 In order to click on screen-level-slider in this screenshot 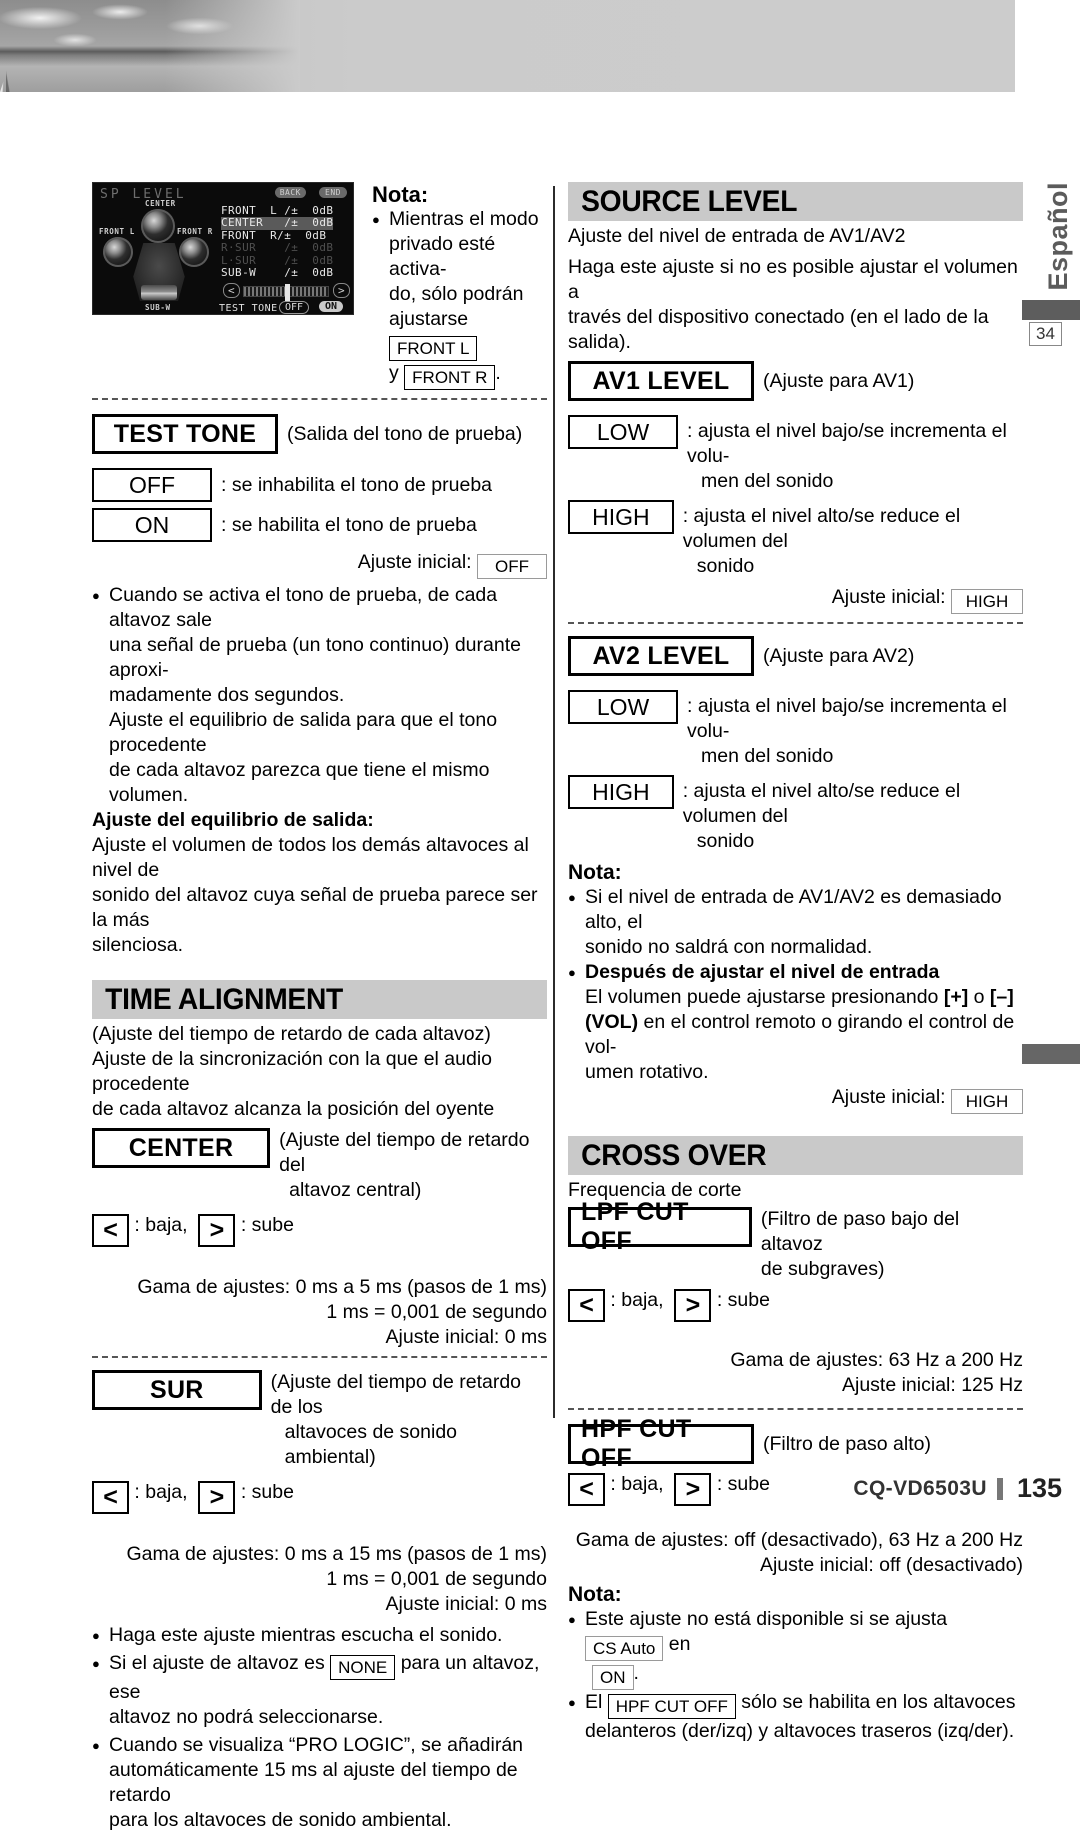, I will do `click(286, 292)`.